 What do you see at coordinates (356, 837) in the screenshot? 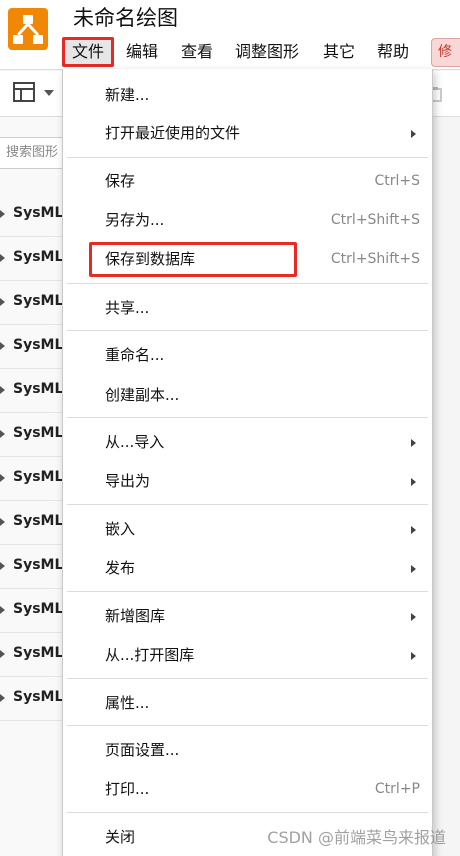
I see `watermark: CSDN @前端菜鸟来报道` at bounding box center [356, 837].